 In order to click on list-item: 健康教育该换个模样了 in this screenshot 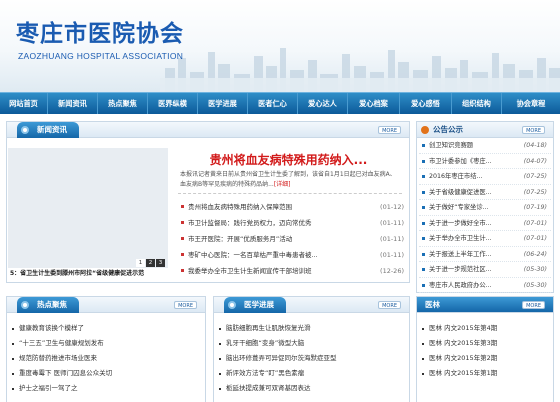, I will do `click(104, 328)`.